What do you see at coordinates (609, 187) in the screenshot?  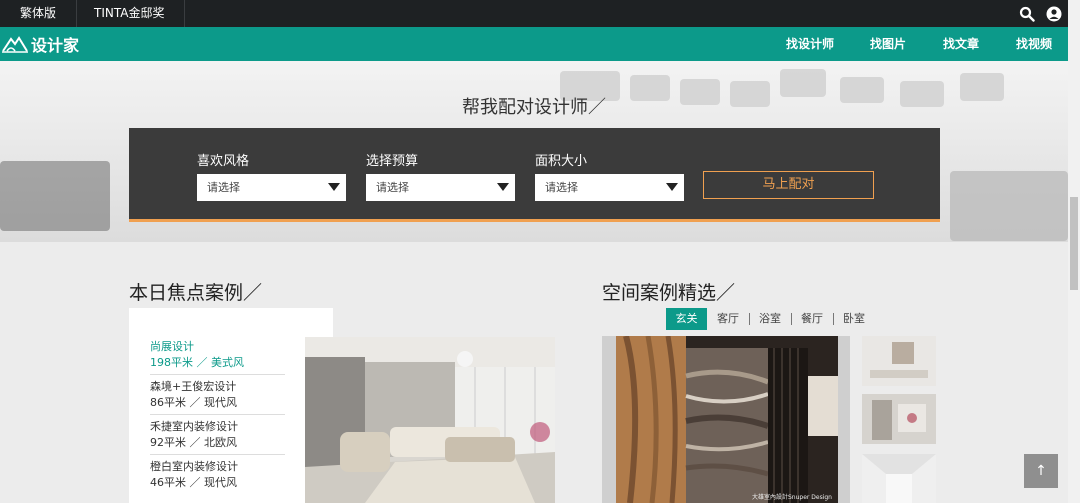 I see `area-select: 请选择` at bounding box center [609, 187].